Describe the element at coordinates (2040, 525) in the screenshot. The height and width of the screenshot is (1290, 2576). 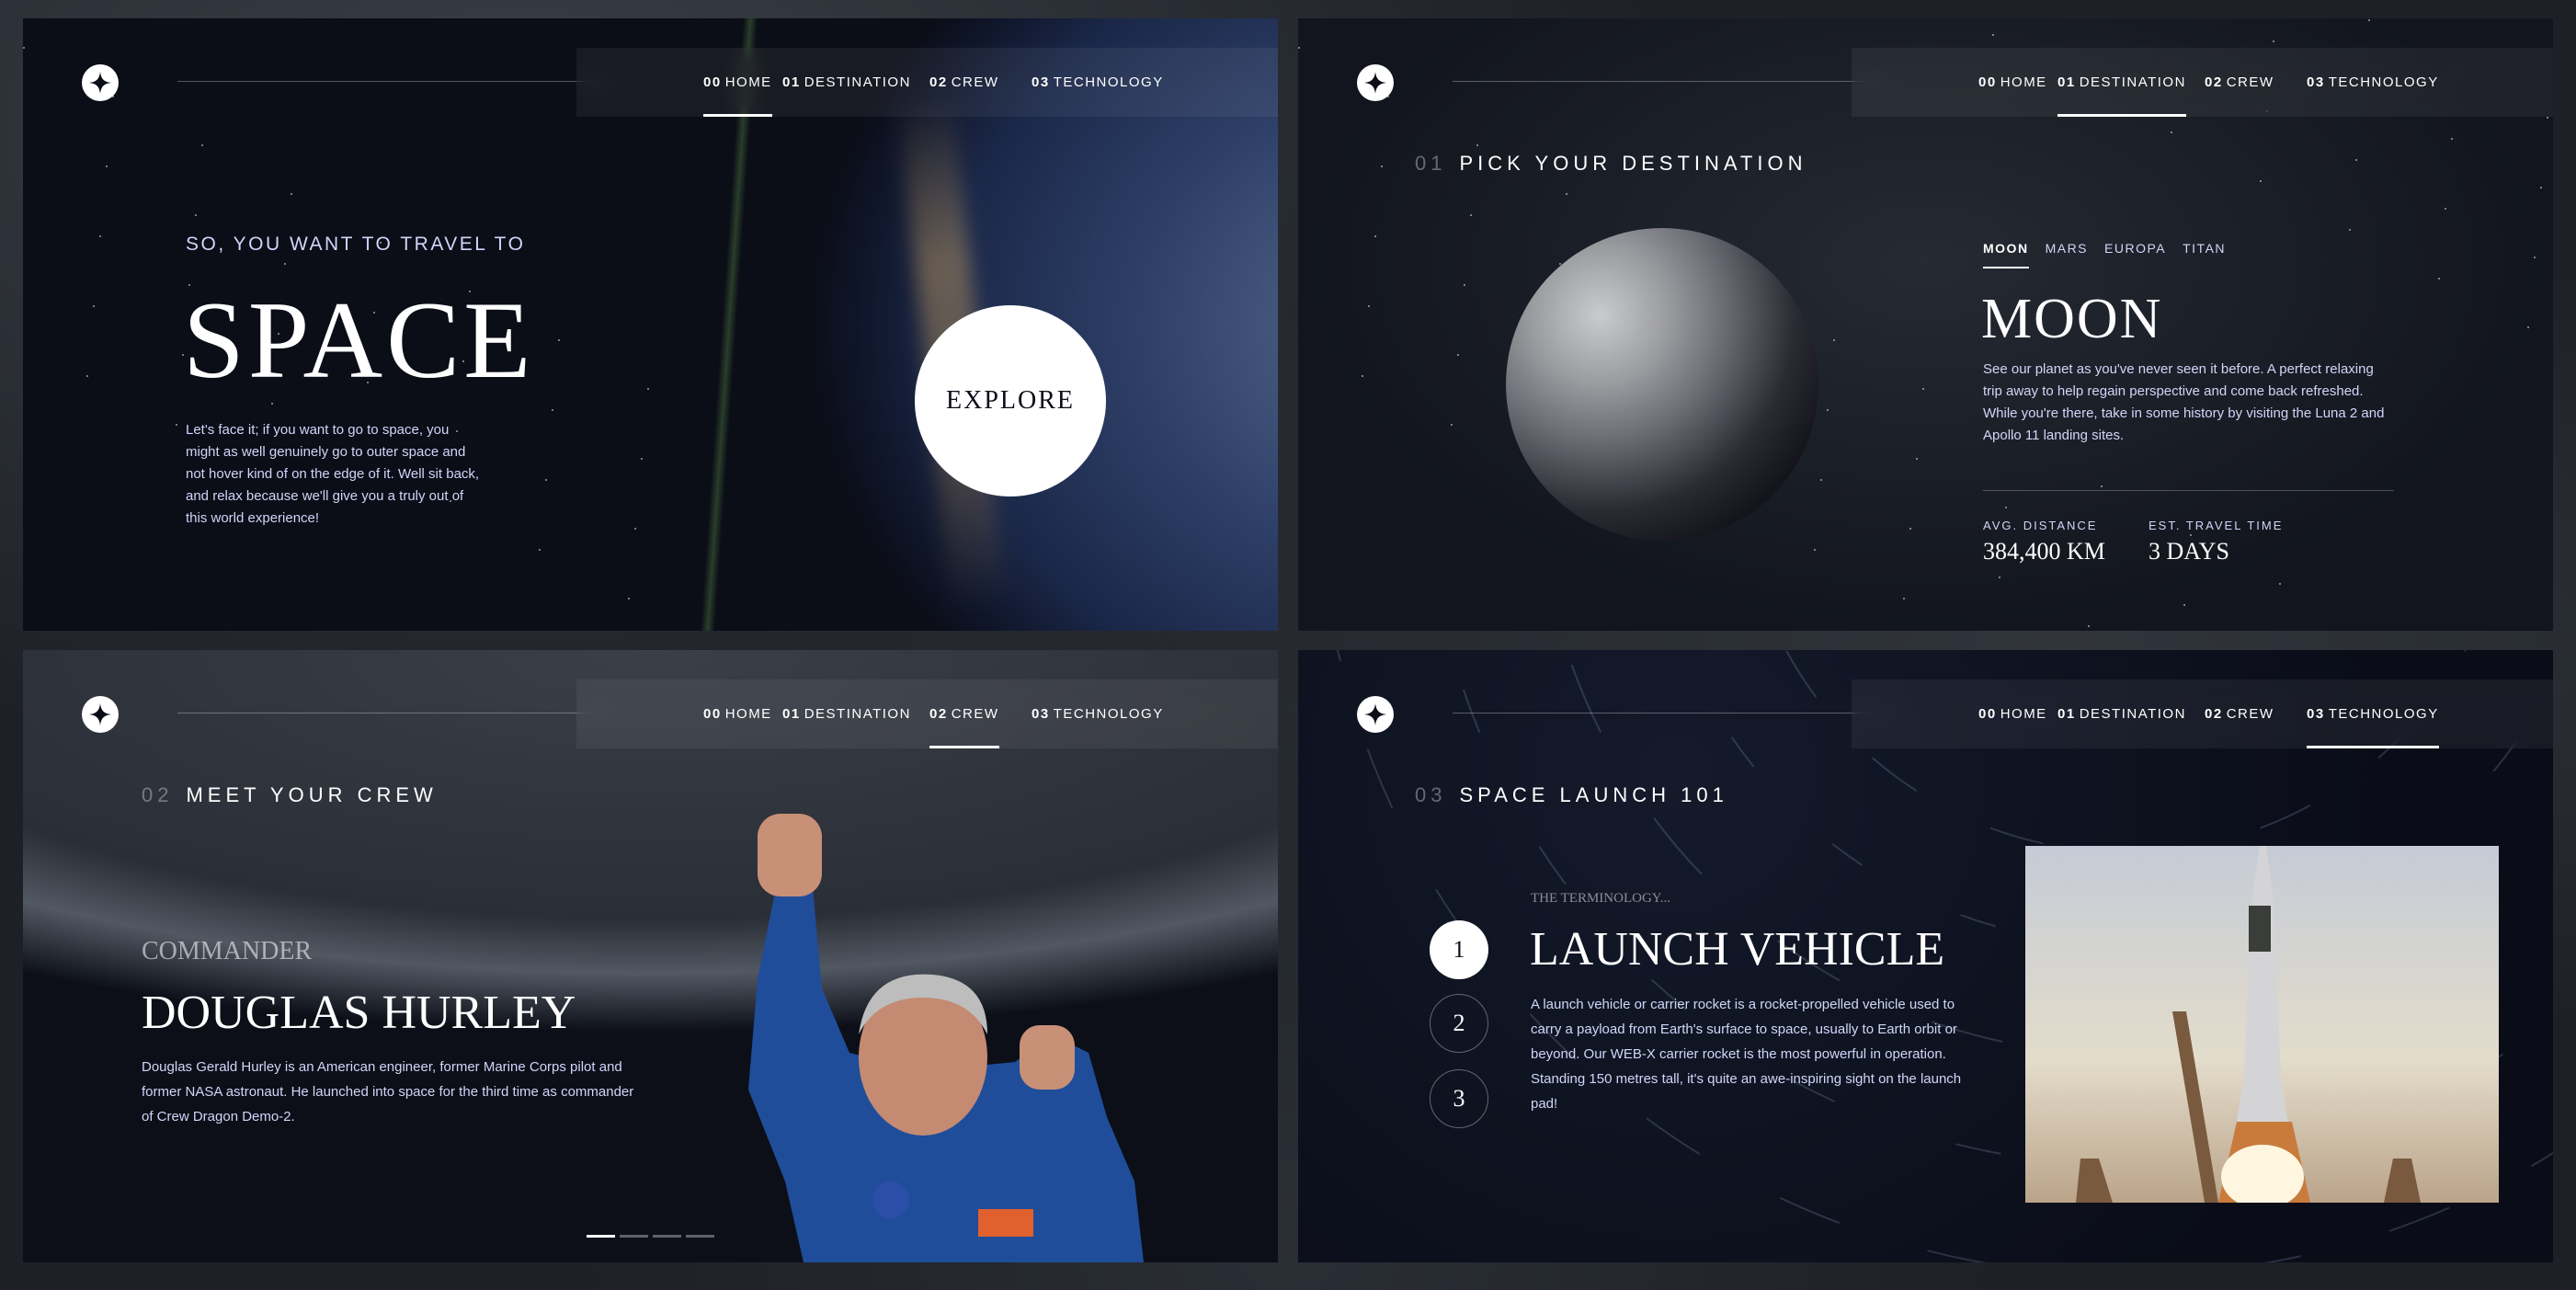
I see `stat-label: AVG. DISTANCE` at that location.